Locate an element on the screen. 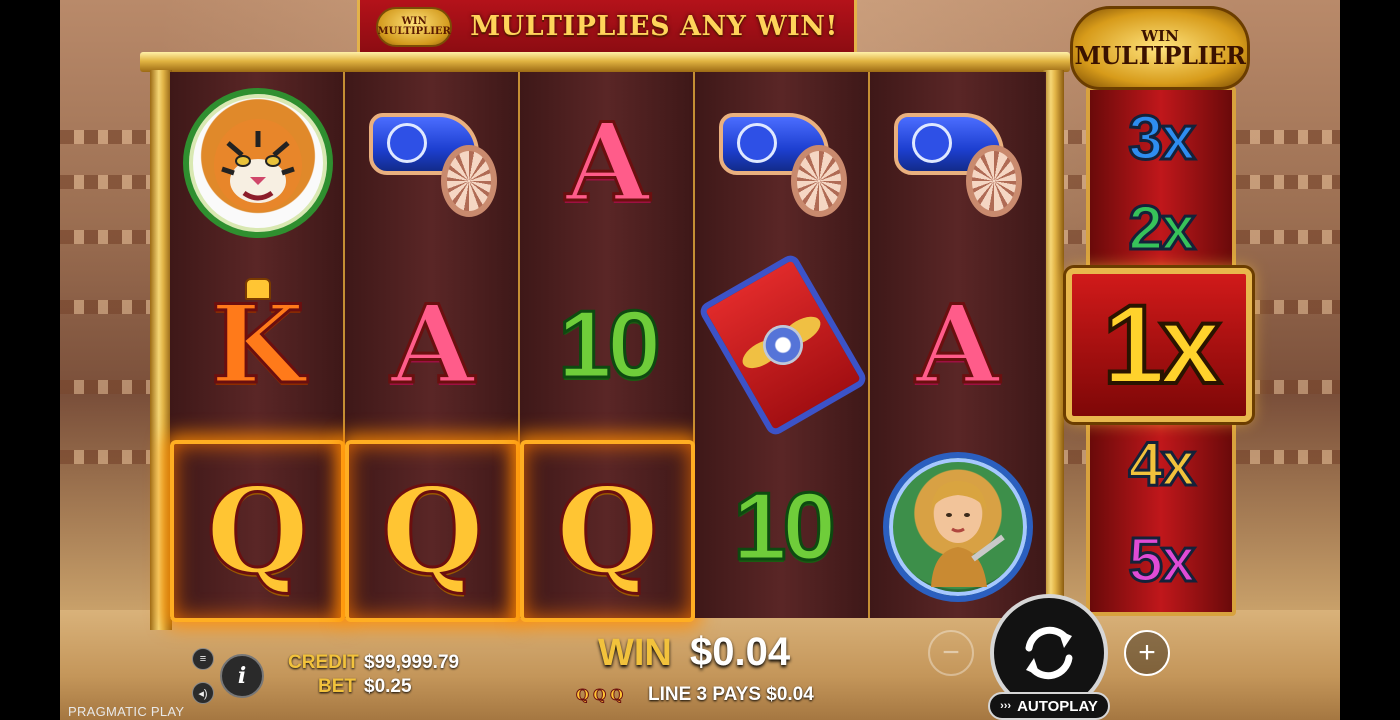  banner-text: MULTIPLIES ANY WIN! is located at coordinates (654, 26).